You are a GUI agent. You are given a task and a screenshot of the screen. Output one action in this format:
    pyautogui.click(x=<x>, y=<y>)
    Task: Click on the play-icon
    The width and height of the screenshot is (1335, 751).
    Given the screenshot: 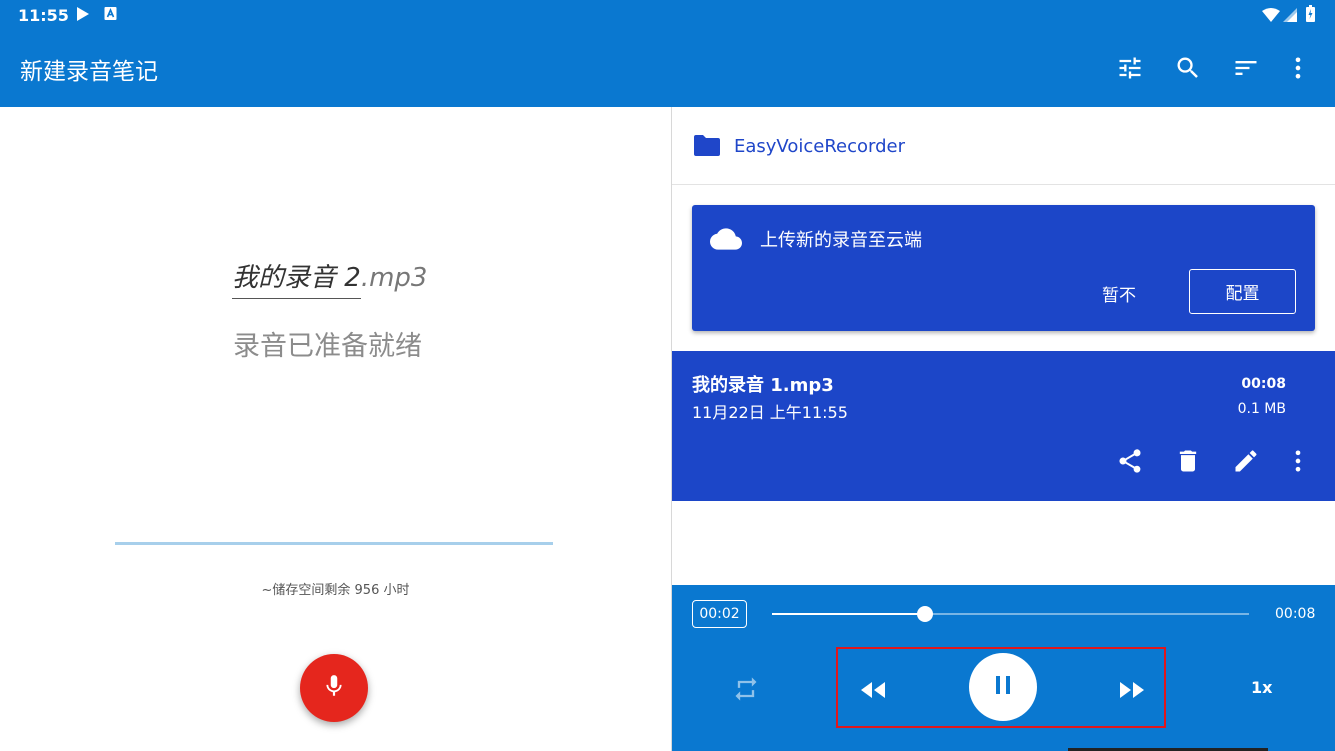 What is the action you would take?
    pyautogui.click(x=83, y=16)
    